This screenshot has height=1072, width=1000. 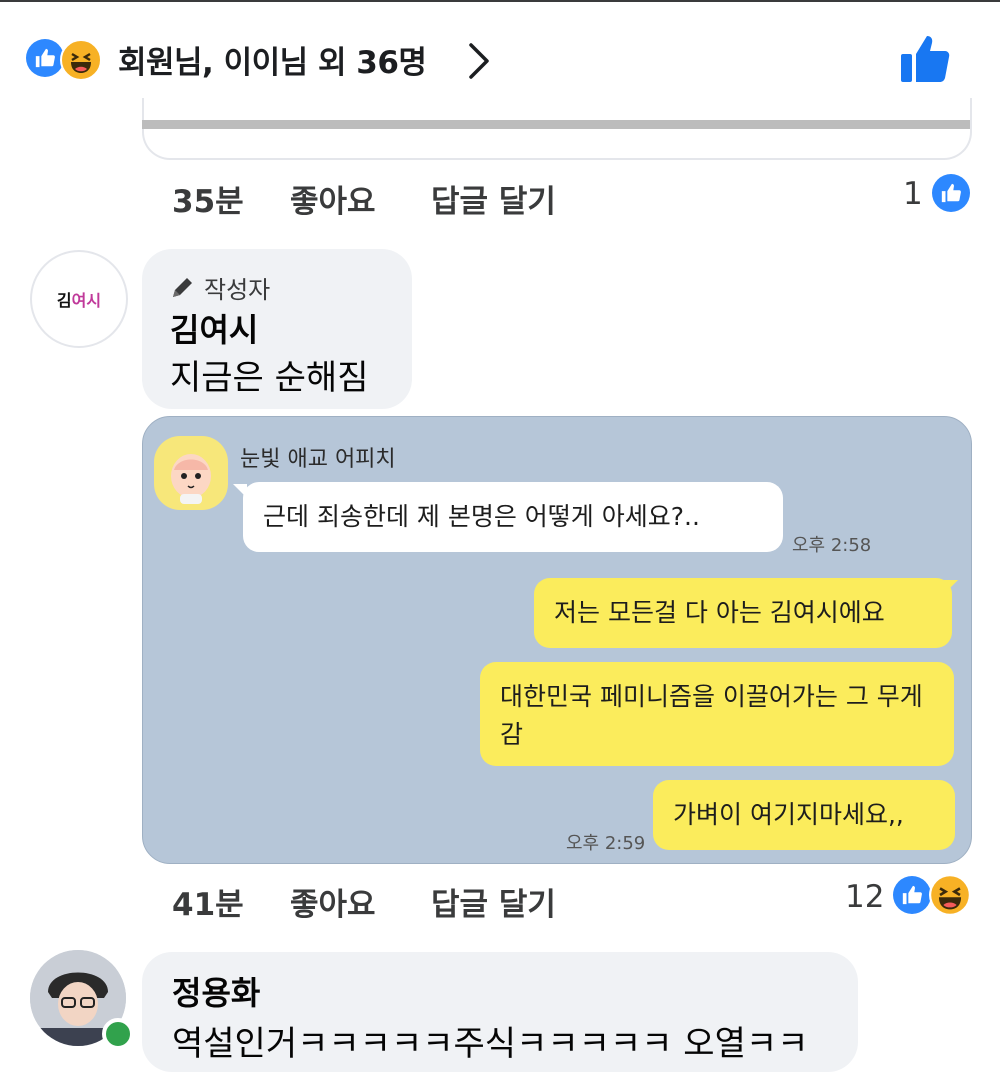 I want to click on comment-text: 지금은 순해짐, so click(x=269, y=378).